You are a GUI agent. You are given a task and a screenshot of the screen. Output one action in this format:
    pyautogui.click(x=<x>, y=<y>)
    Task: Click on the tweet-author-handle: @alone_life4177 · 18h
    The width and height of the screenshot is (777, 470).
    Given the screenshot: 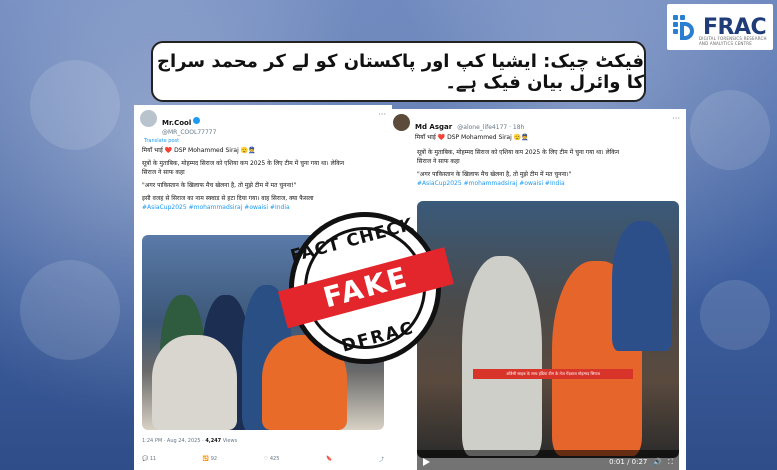 What is the action you would take?
    pyautogui.click(x=490, y=127)
    